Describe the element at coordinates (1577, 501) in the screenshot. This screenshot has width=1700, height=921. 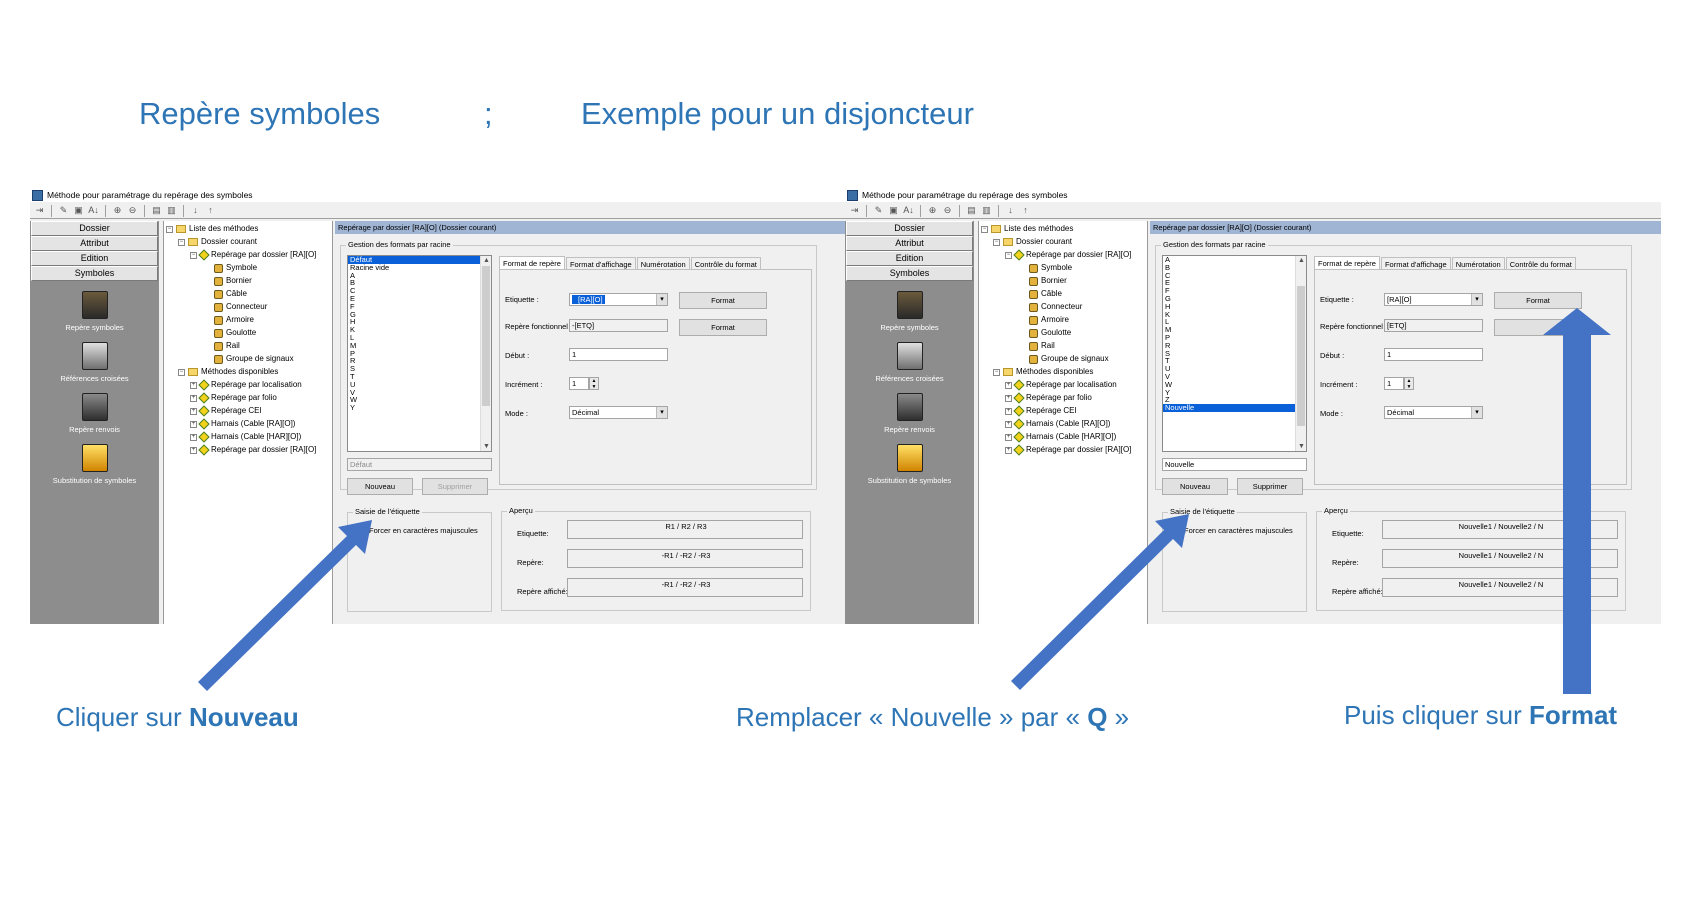
I see `arrow-to-format-button` at that location.